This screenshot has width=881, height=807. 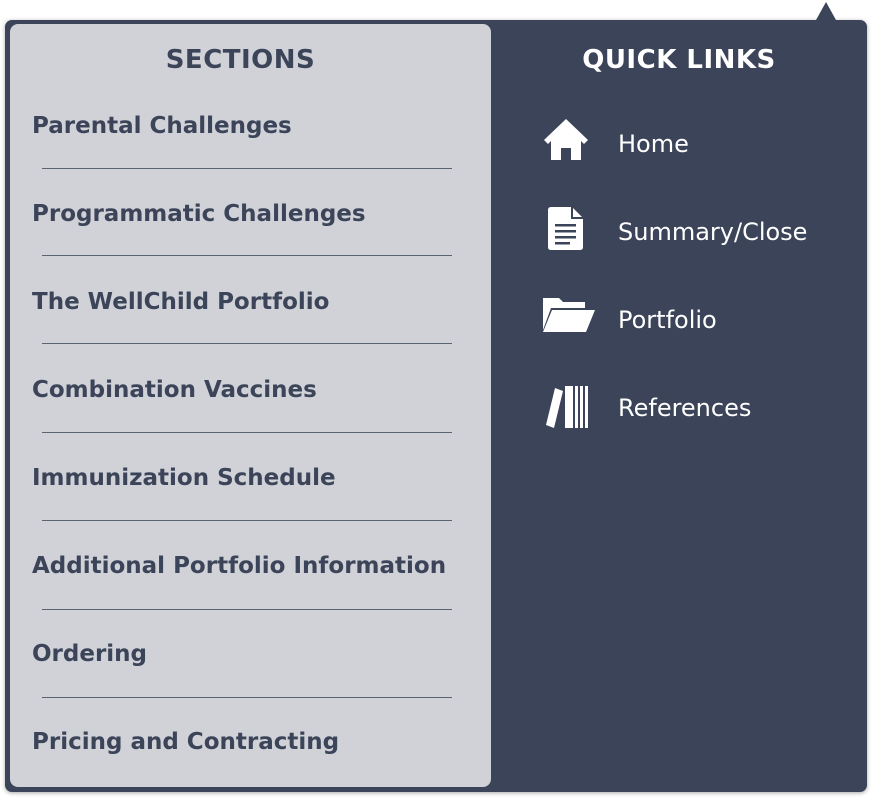 I want to click on quick-link-summary-close: Summary/Close, so click(x=687, y=232).